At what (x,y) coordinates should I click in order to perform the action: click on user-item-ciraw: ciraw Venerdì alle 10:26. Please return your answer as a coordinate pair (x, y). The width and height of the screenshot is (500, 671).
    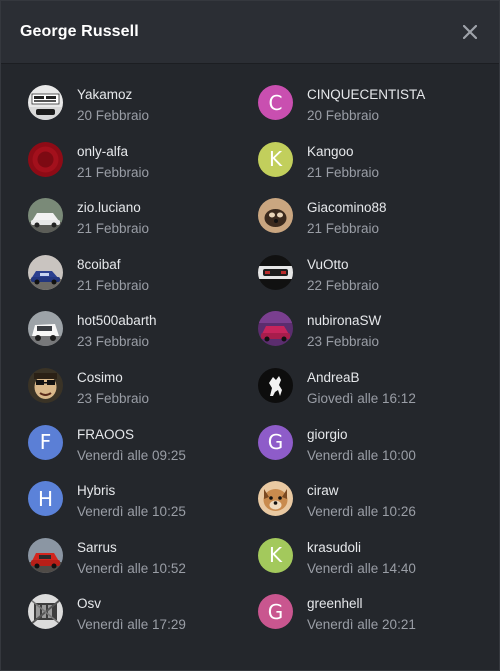
    Looking at the image, I should click on (373, 509).